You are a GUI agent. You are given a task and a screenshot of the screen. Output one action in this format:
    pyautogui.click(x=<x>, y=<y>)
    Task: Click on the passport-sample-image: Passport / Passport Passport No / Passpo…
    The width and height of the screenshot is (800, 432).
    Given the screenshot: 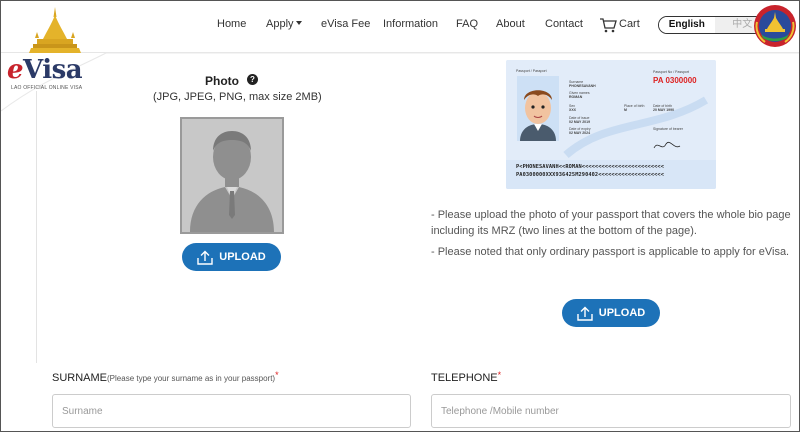 What is the action you would take?
    pyautogui.click(x=611, y=124)
    